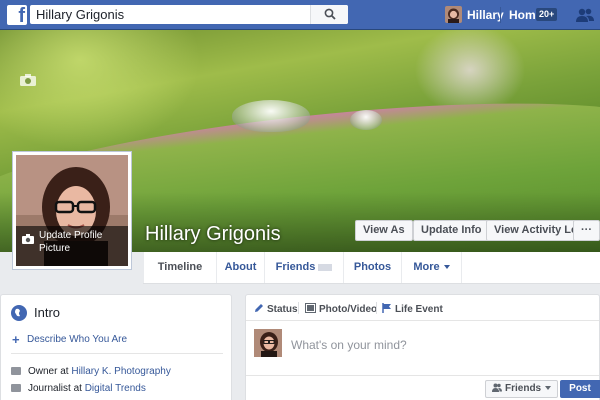 The width and height of the screenshot is (600, 400). Describe the element at coordinates (451, 230) in the screenshot. I see `update-info-button: Update Info` at that location.